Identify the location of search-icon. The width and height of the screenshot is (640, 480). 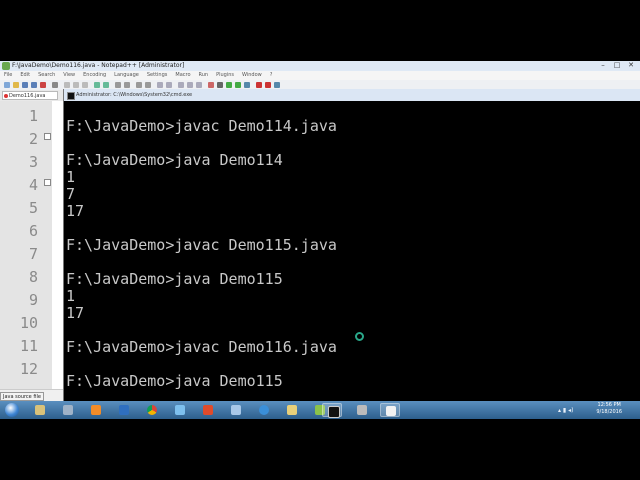
(180, 410).